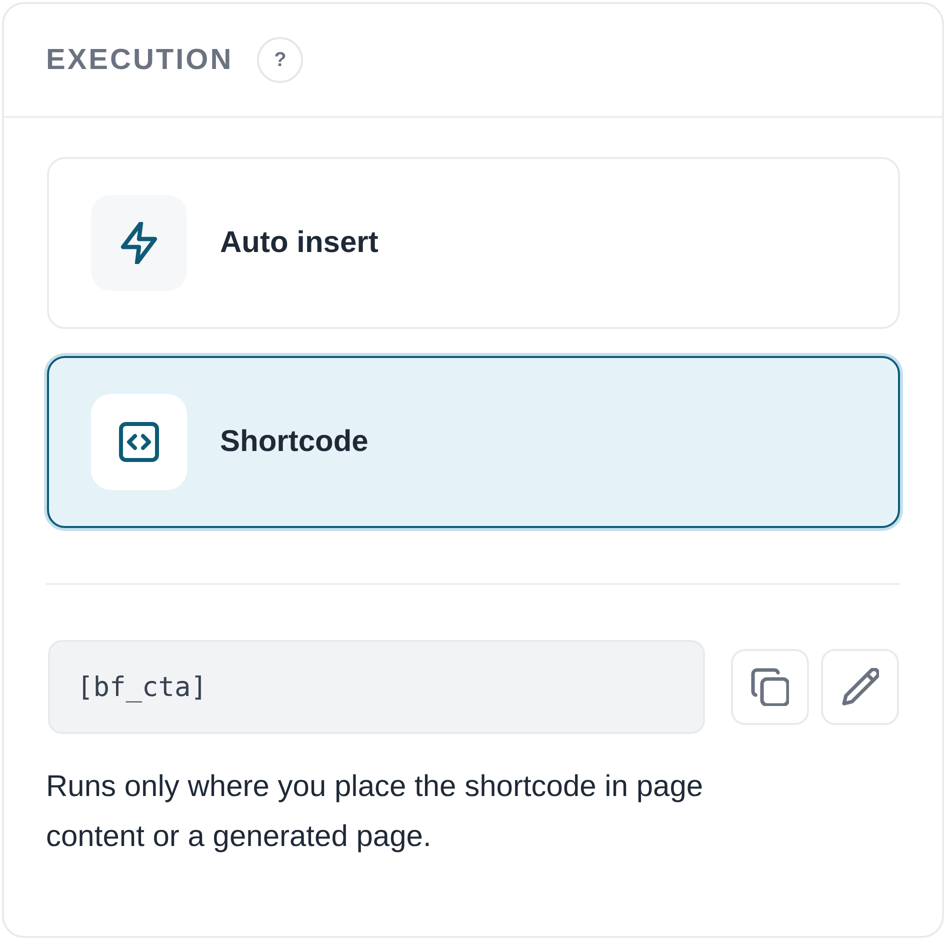  I want to click on pencil-icon, so click(860, 687).